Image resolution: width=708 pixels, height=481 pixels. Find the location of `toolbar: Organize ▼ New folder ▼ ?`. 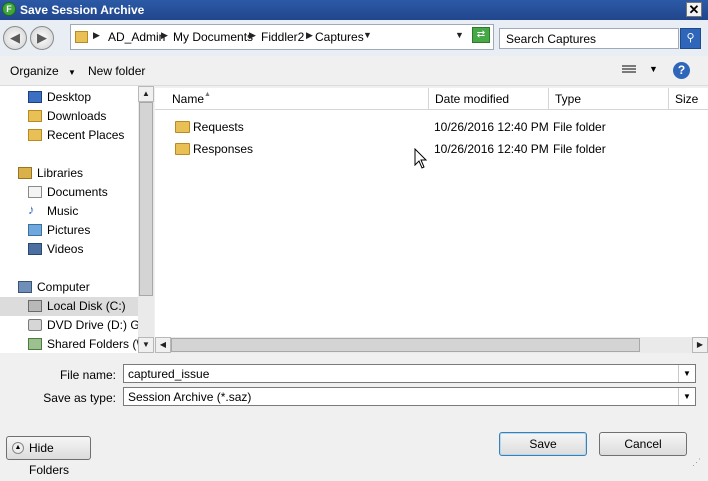

toolbar: Organize ▼ New folder ▼ ? is located at coordinates (354, 71).